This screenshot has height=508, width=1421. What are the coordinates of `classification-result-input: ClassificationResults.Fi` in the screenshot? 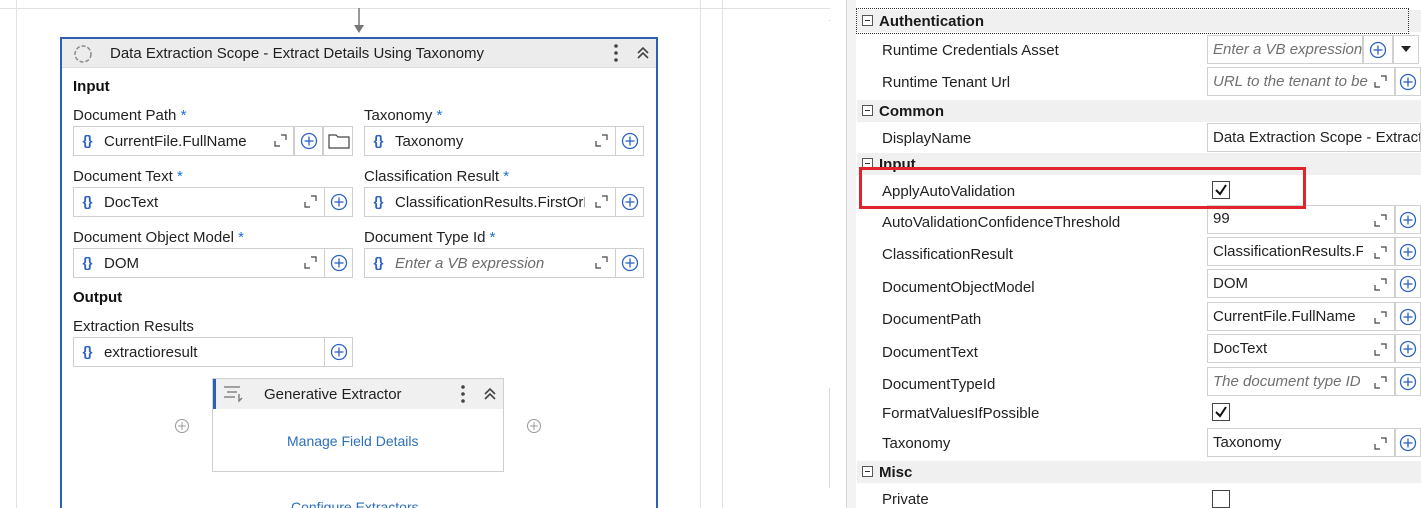 It's located at (1301, 251).